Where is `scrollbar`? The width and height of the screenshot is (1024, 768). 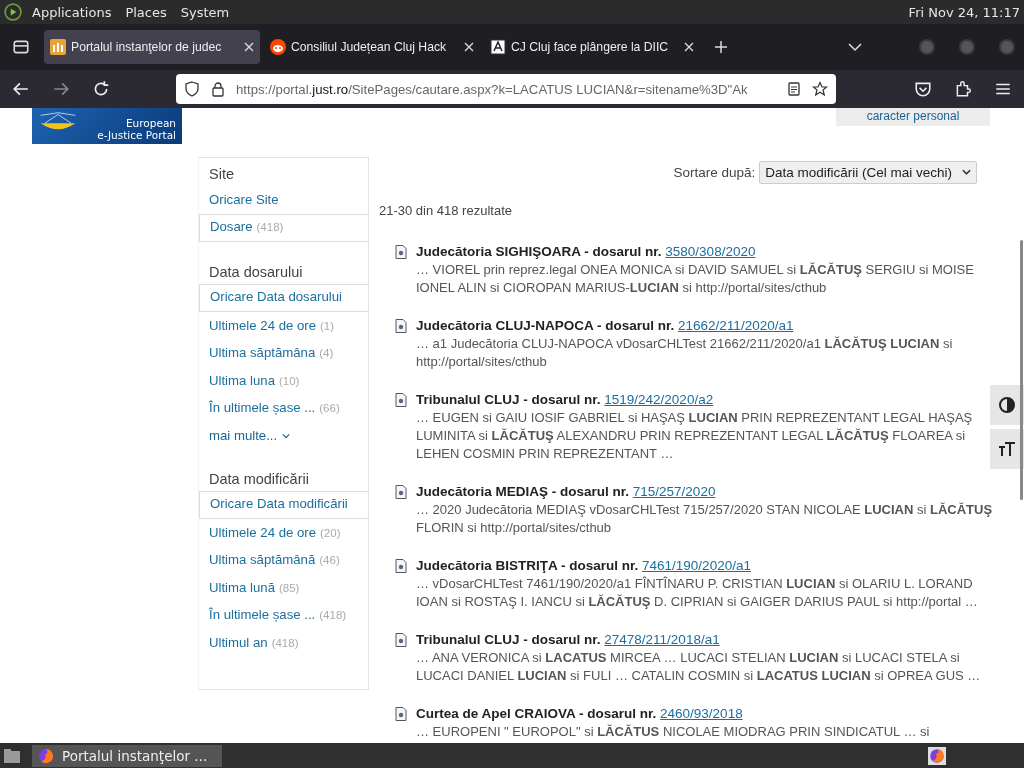
scrollbar is located at coordinates (1021, 370).